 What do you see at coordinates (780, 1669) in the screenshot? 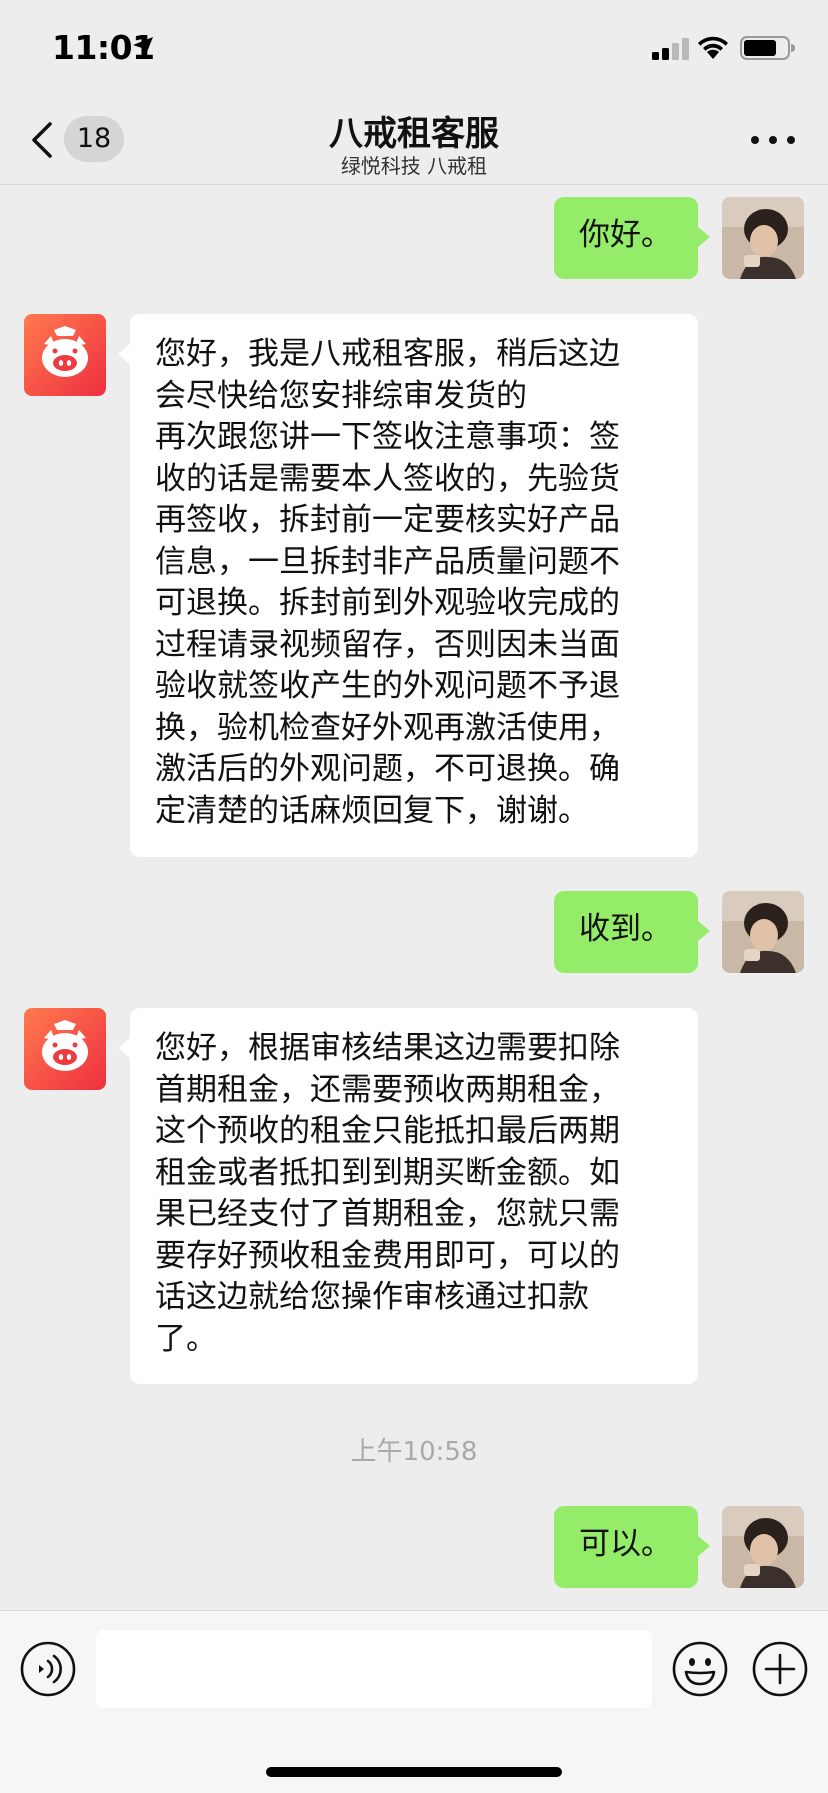
I see `plus-icon` at bounding box center [780, 1669].